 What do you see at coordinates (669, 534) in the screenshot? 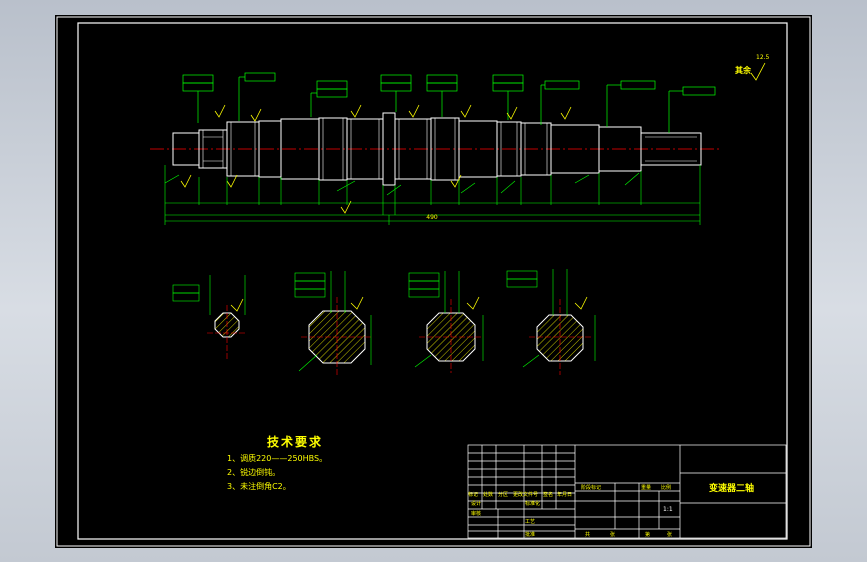
I see `tb-label-sheets-2: 张` at bounding box center [669, 534].